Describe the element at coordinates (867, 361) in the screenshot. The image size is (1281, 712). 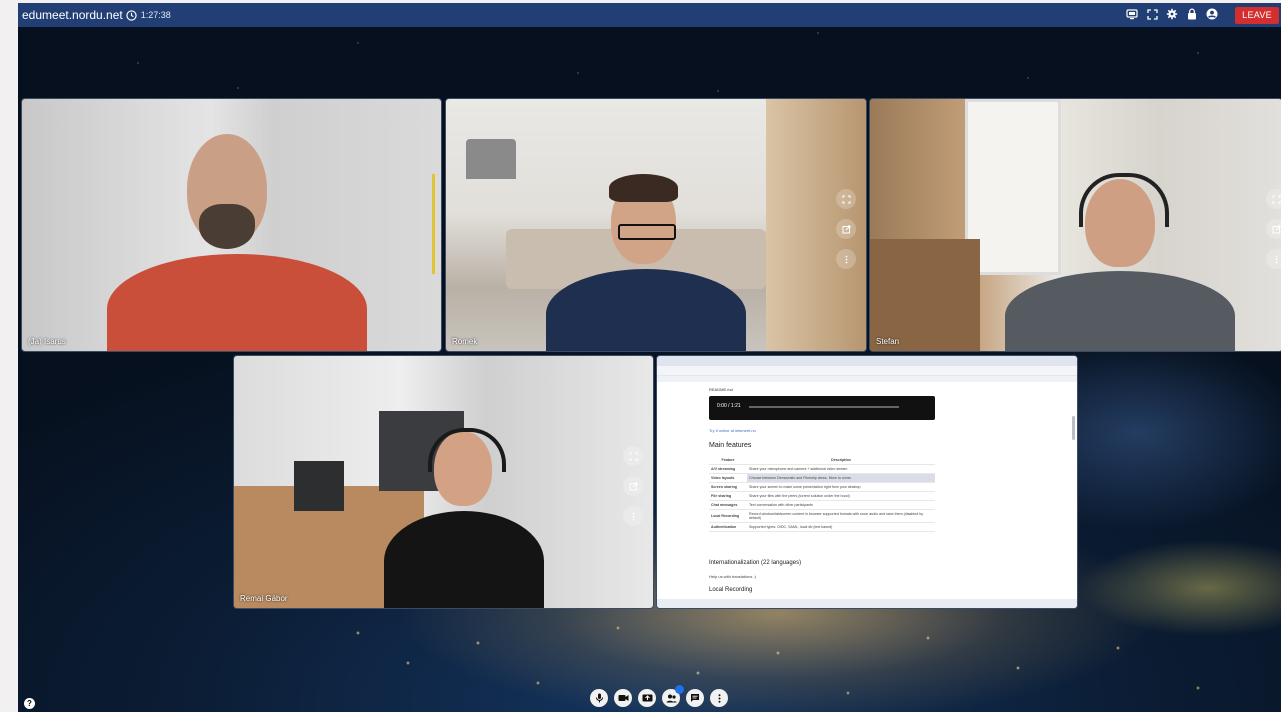
I see `browser-tabs` at that location.